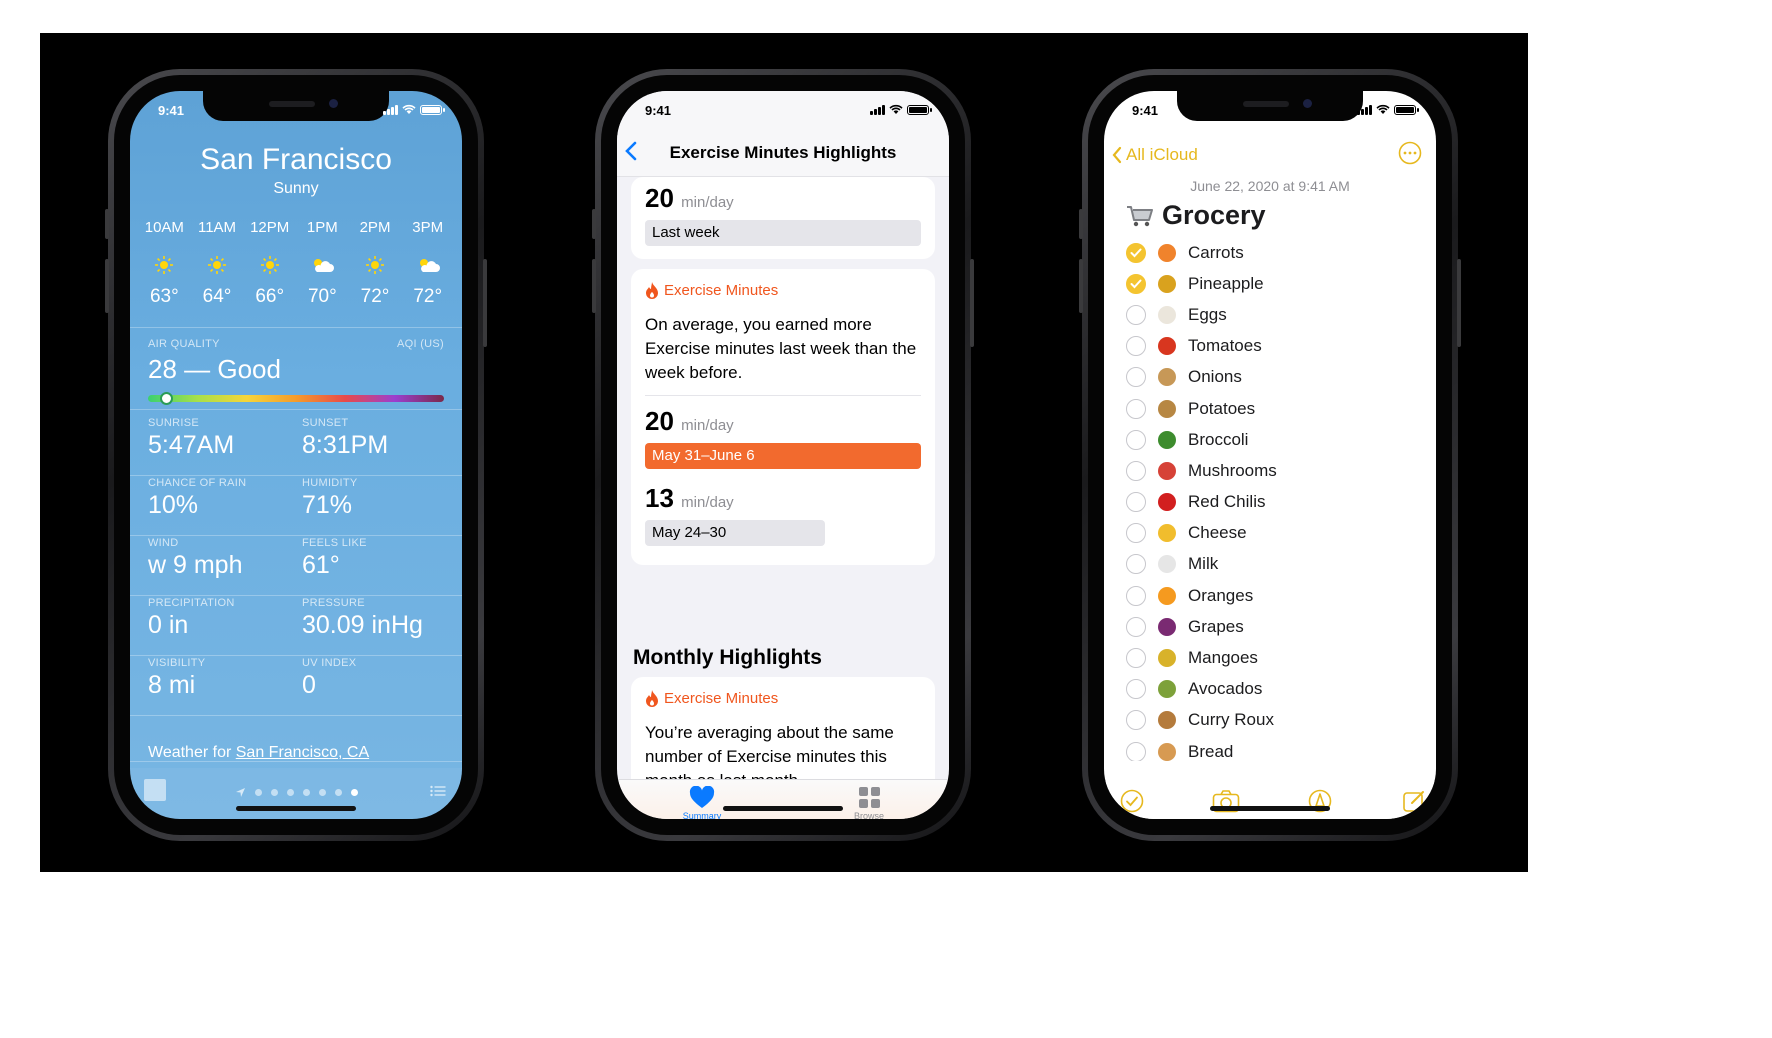  Describe the element at coordinates (869, 797) in the screenshot. I see `grid-icon` at that location.